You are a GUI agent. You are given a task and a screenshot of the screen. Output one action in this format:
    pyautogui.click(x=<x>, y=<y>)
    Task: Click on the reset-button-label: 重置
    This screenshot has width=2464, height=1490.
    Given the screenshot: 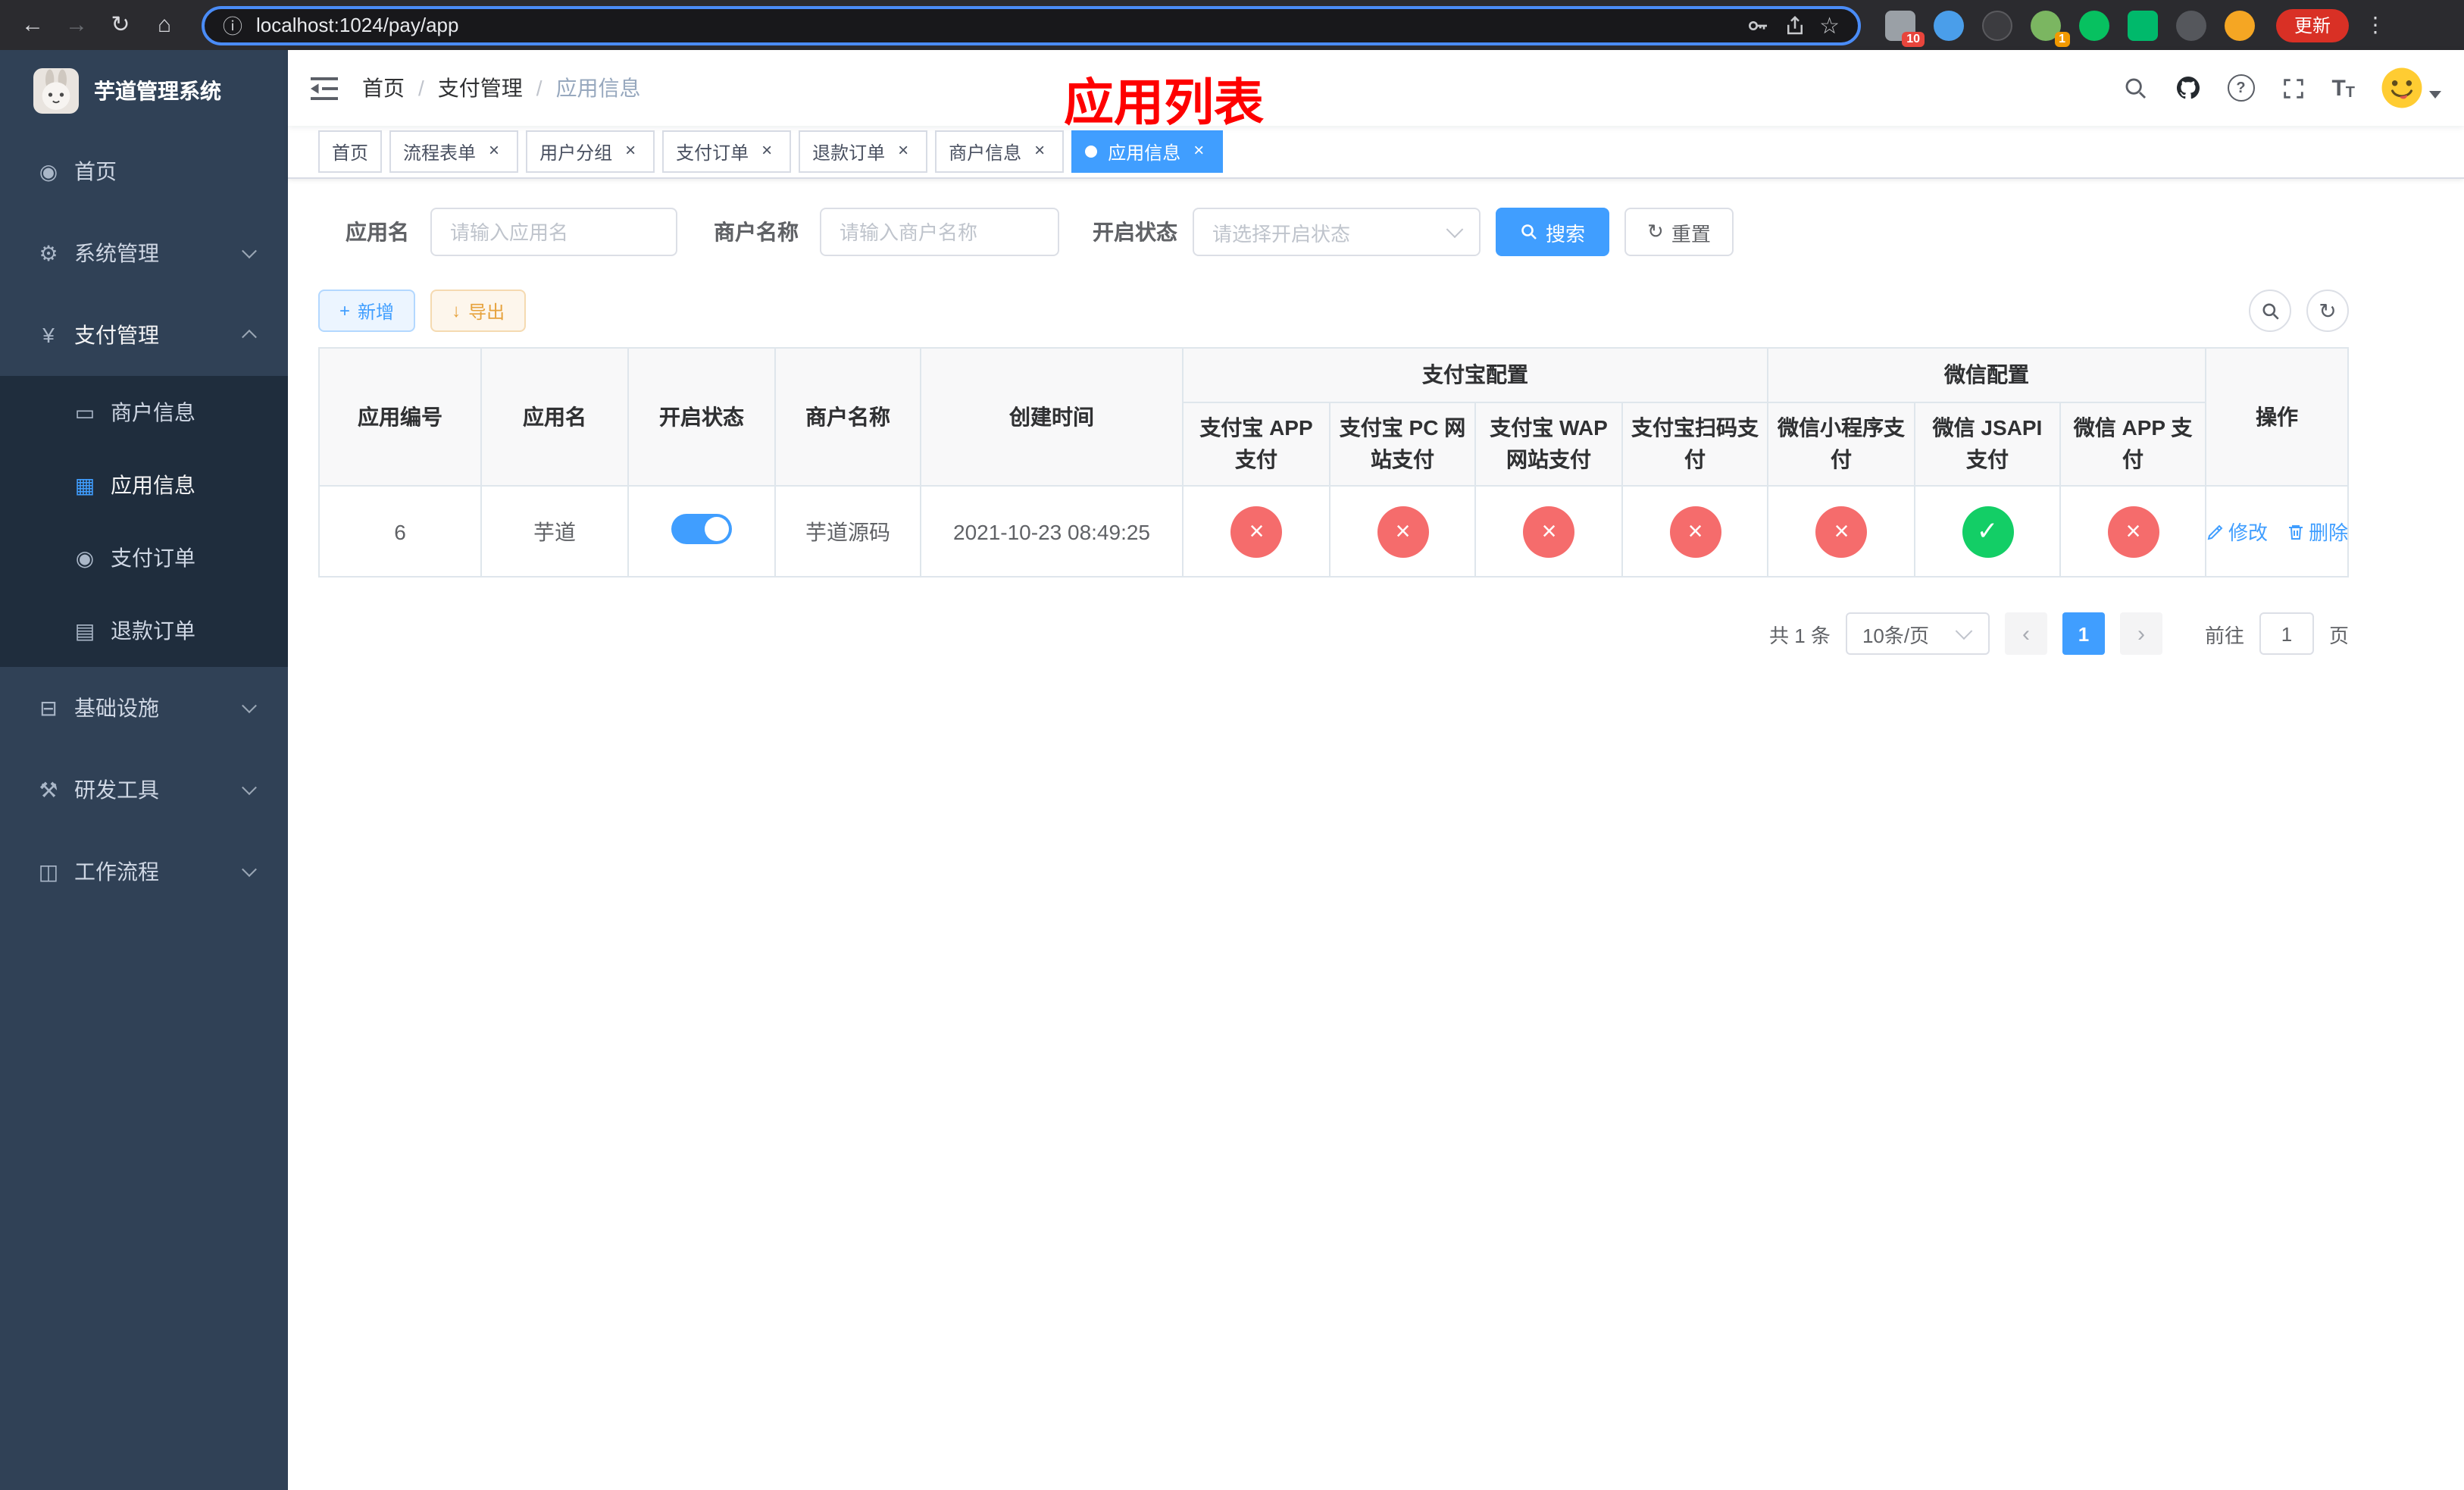 What is the action you would take?
    pyautogui.click(x=1691, y=233)
    